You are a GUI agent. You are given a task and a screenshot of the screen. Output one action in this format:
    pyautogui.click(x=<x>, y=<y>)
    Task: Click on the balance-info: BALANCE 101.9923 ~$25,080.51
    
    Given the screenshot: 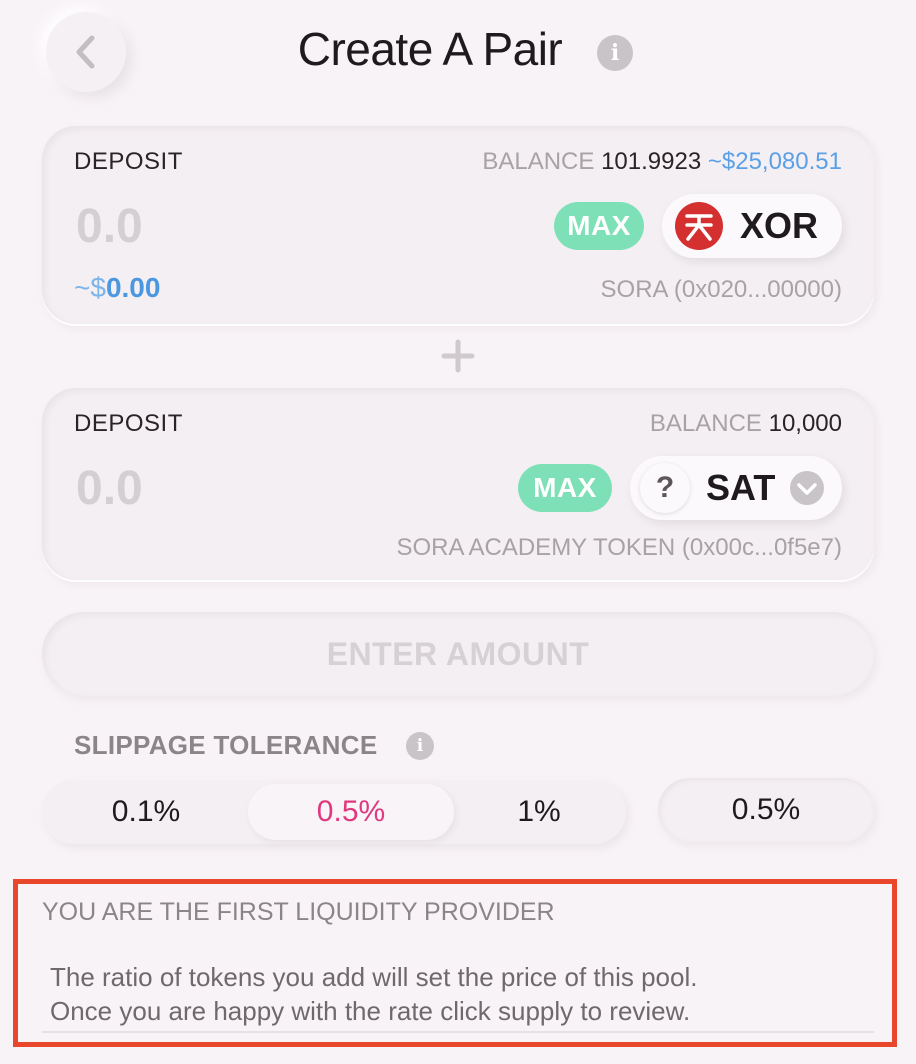 What is the action you would take?
    pyautogui.click(x=662, y=162)
    